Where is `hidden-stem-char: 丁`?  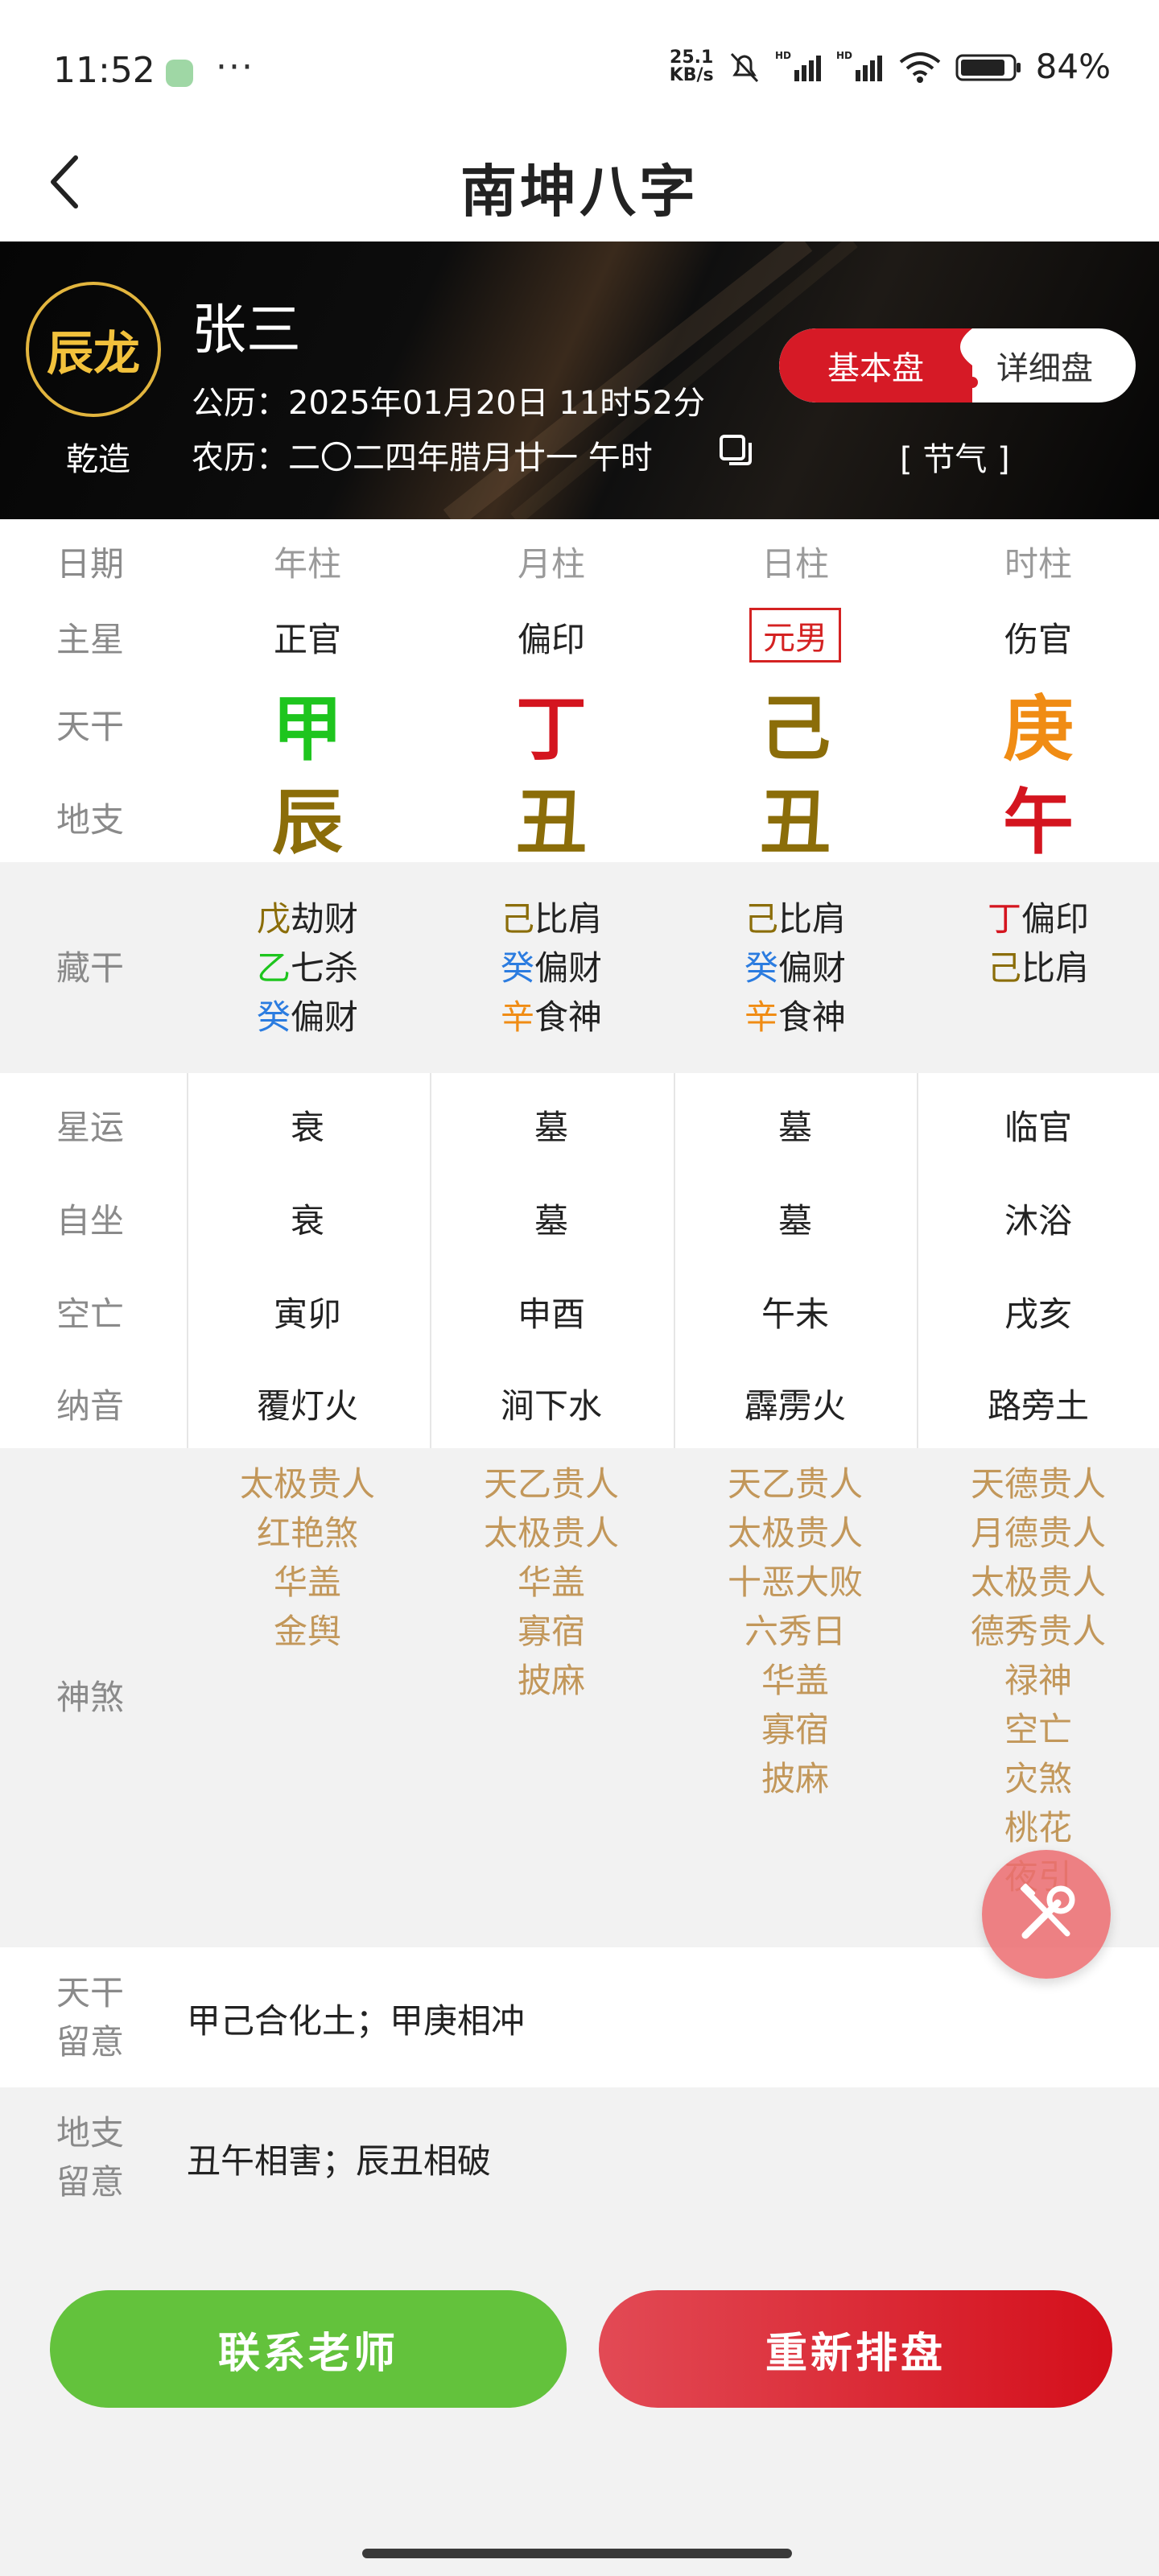 hidden-stem-char: 丁 is located at coordinates (1004, 919).